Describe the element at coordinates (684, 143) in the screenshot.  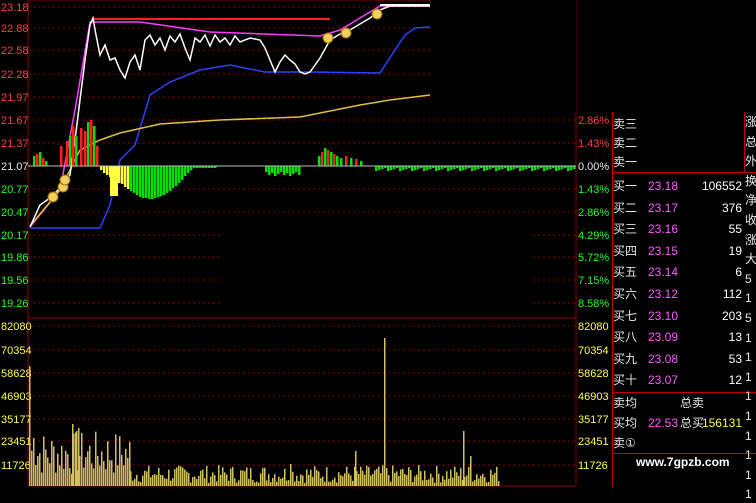
I see `ask-row: 卖二` at that location.